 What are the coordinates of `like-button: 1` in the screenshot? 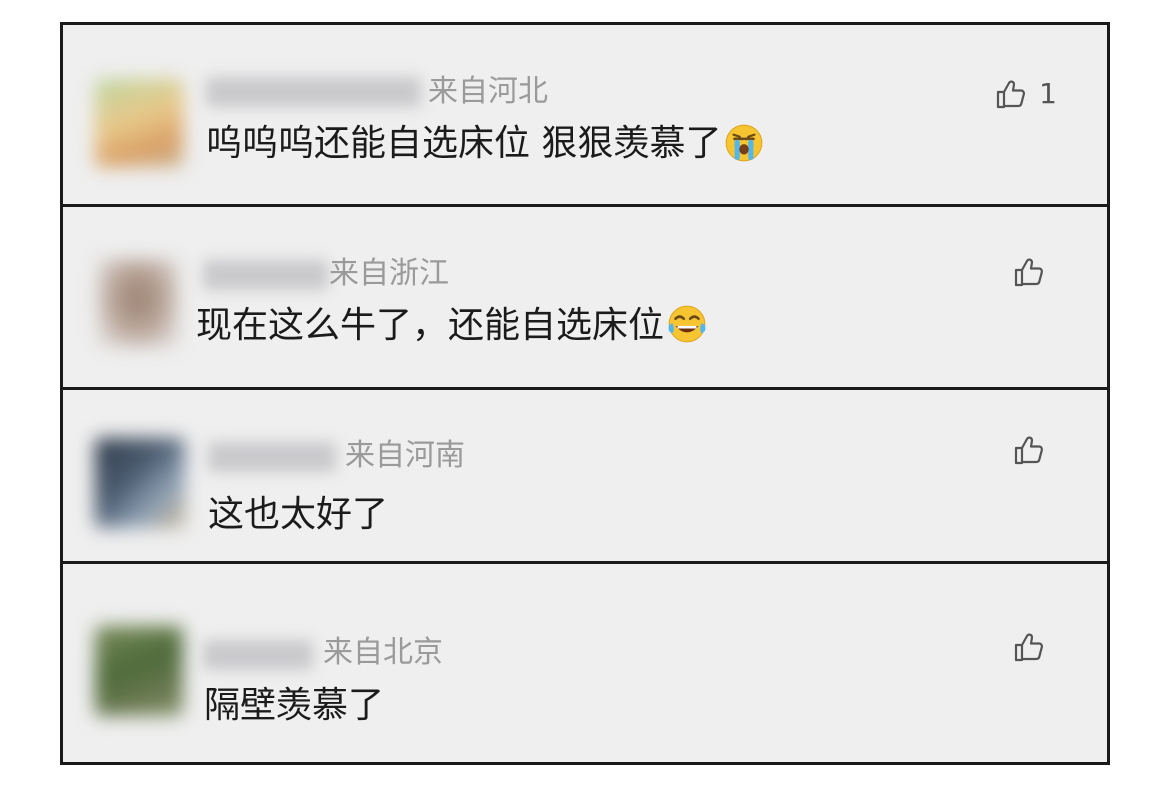 It's located at (1026, 93).